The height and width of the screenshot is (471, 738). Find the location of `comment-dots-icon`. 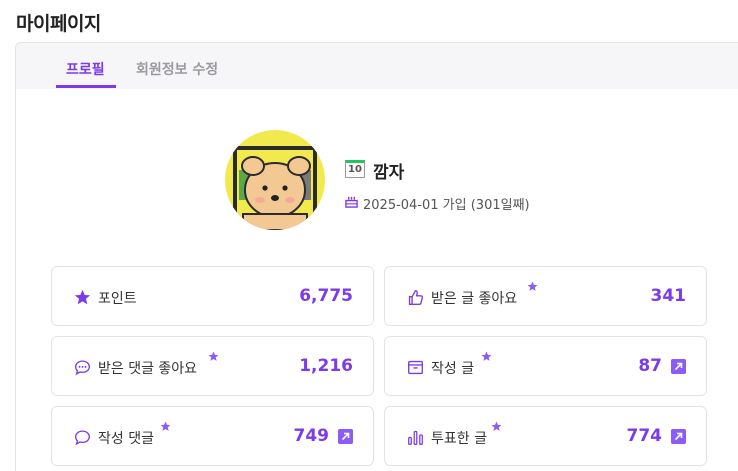

comment-dots-icon is located at coordinates (82, 368).